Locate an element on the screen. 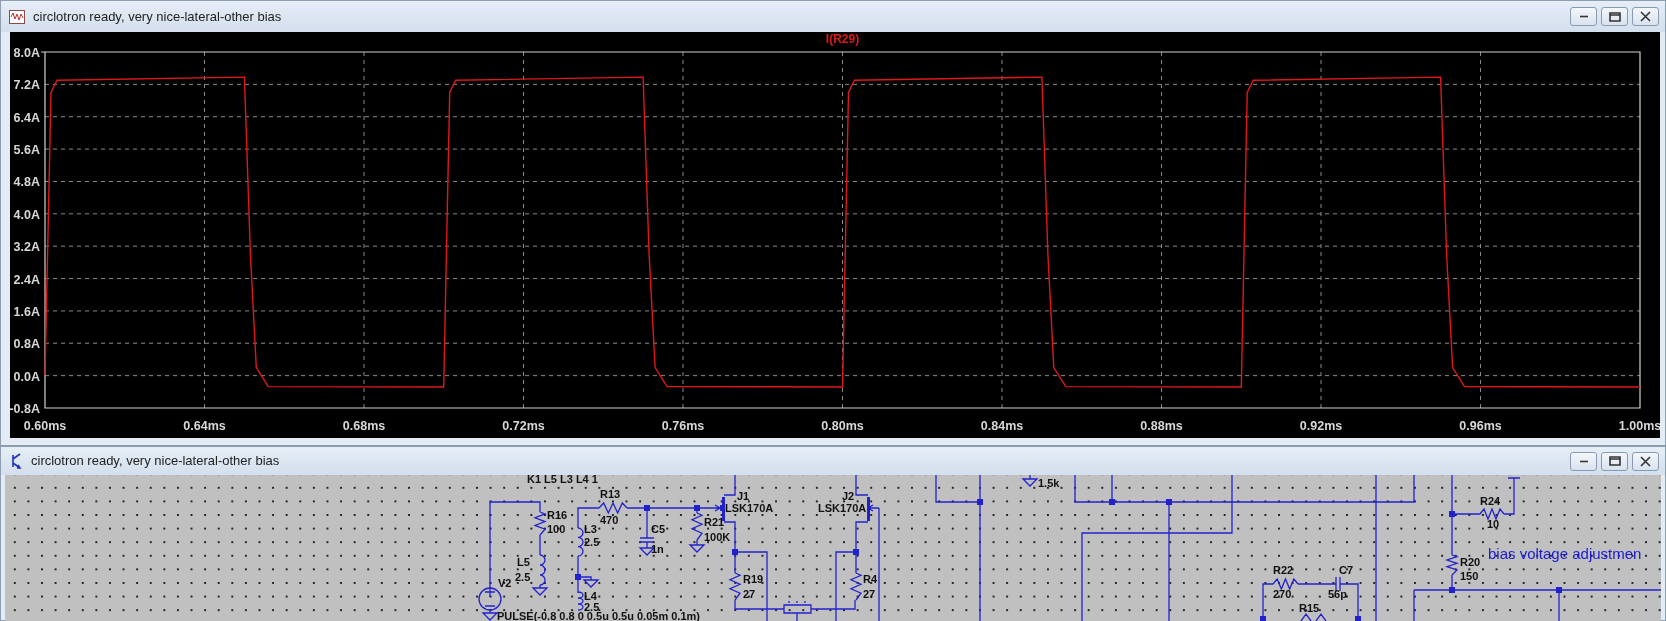  component-label: L4 is located at coordinates (590, 596).